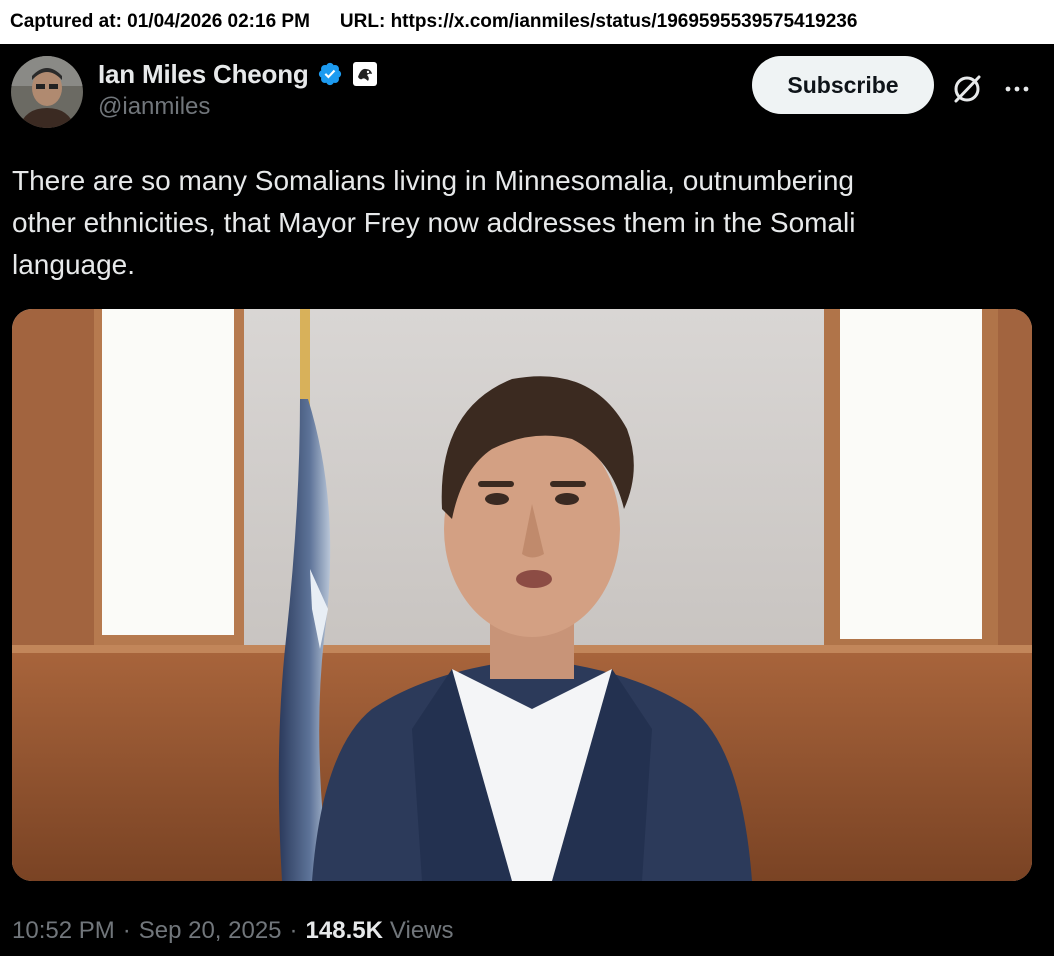 The image size is (1054, 956). What do you see at coordinates (47, 92) in the screenshot?
I see `avatar` at bounding box center [47, 92].